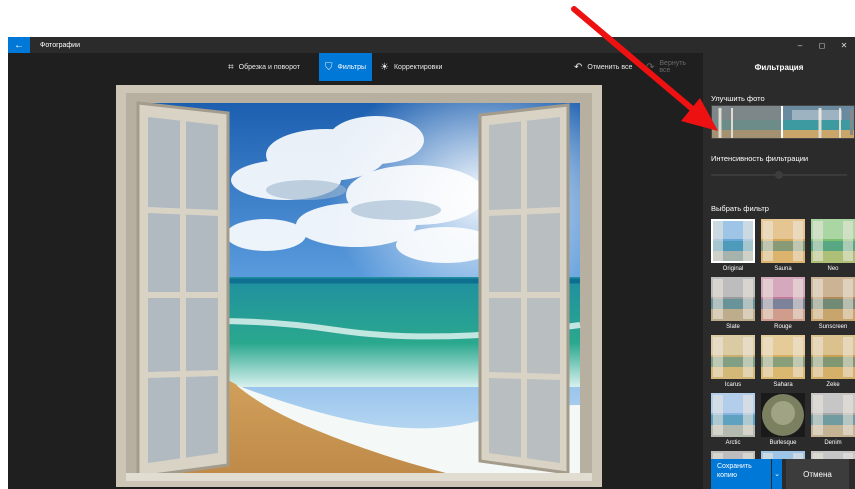 The image size is (855, 489). I want to click on filter-tile-arctic: Arctic, so click(733, 419).